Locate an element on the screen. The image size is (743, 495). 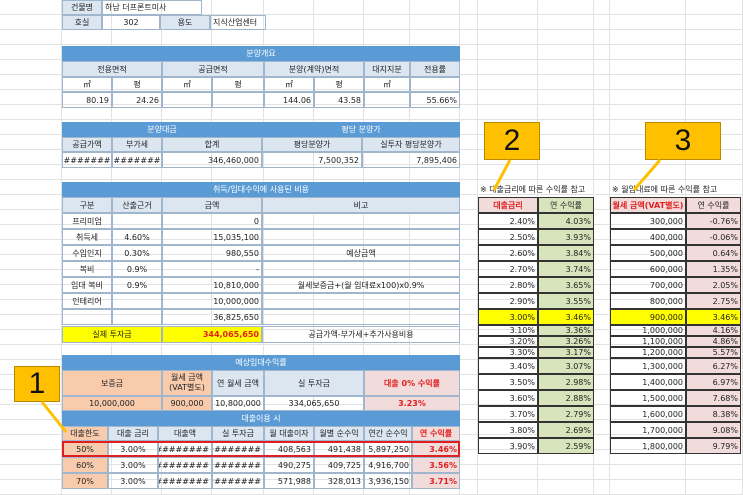
rent-yield: 1.35% is located at coordinates (713, 269).